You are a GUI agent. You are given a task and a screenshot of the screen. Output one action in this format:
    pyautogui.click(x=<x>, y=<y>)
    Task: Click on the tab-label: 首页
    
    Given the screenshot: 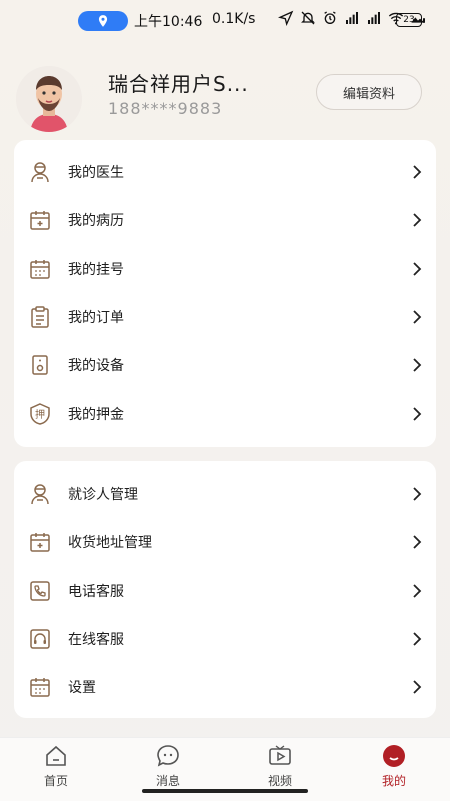 What is the action you would take?
    pyautogui.click(x=55, y=781)
    